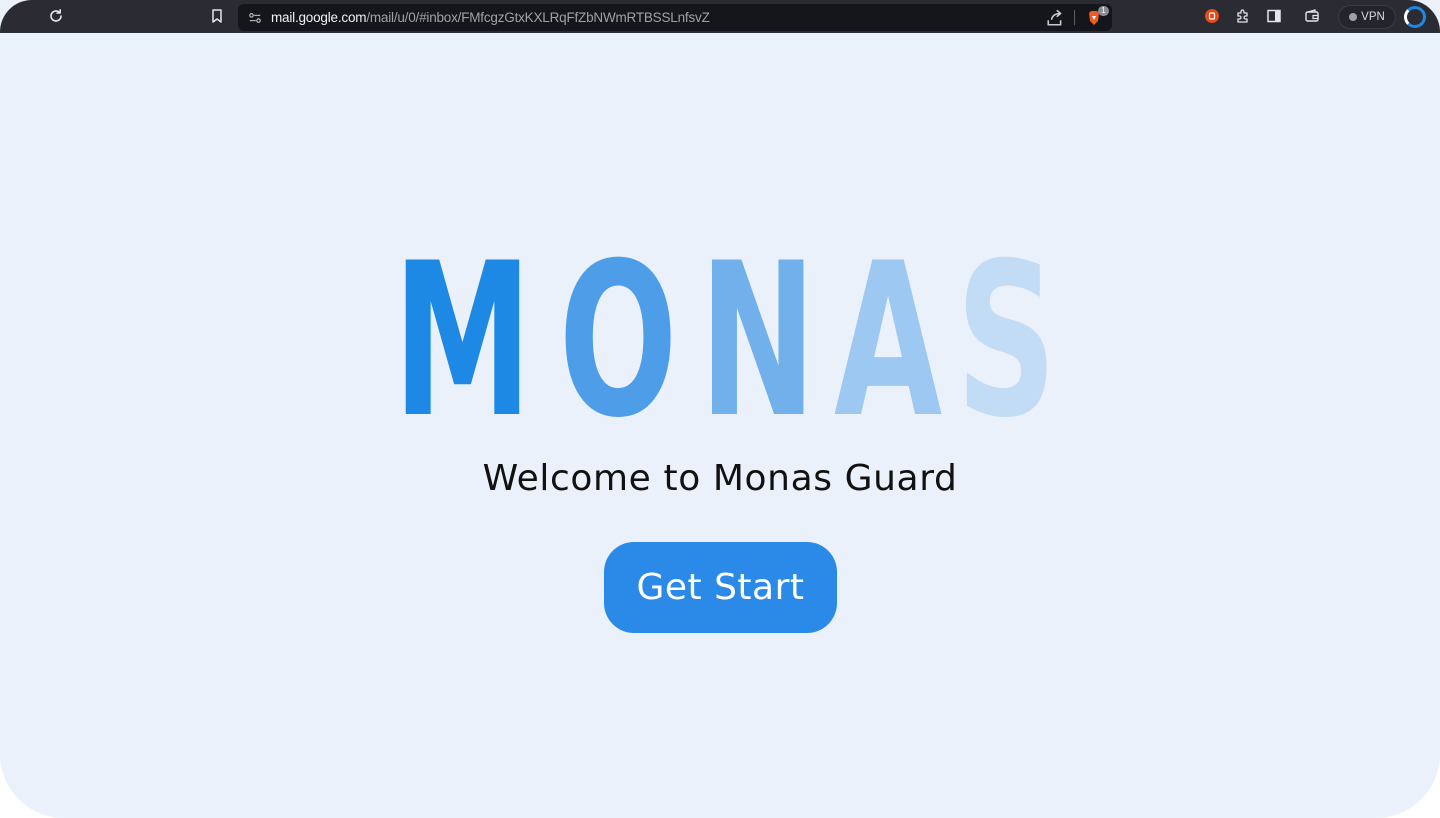 The width and height of the screenshot is (1440, 818). I want to click on vpn-status-icon, so click(1353, 17).